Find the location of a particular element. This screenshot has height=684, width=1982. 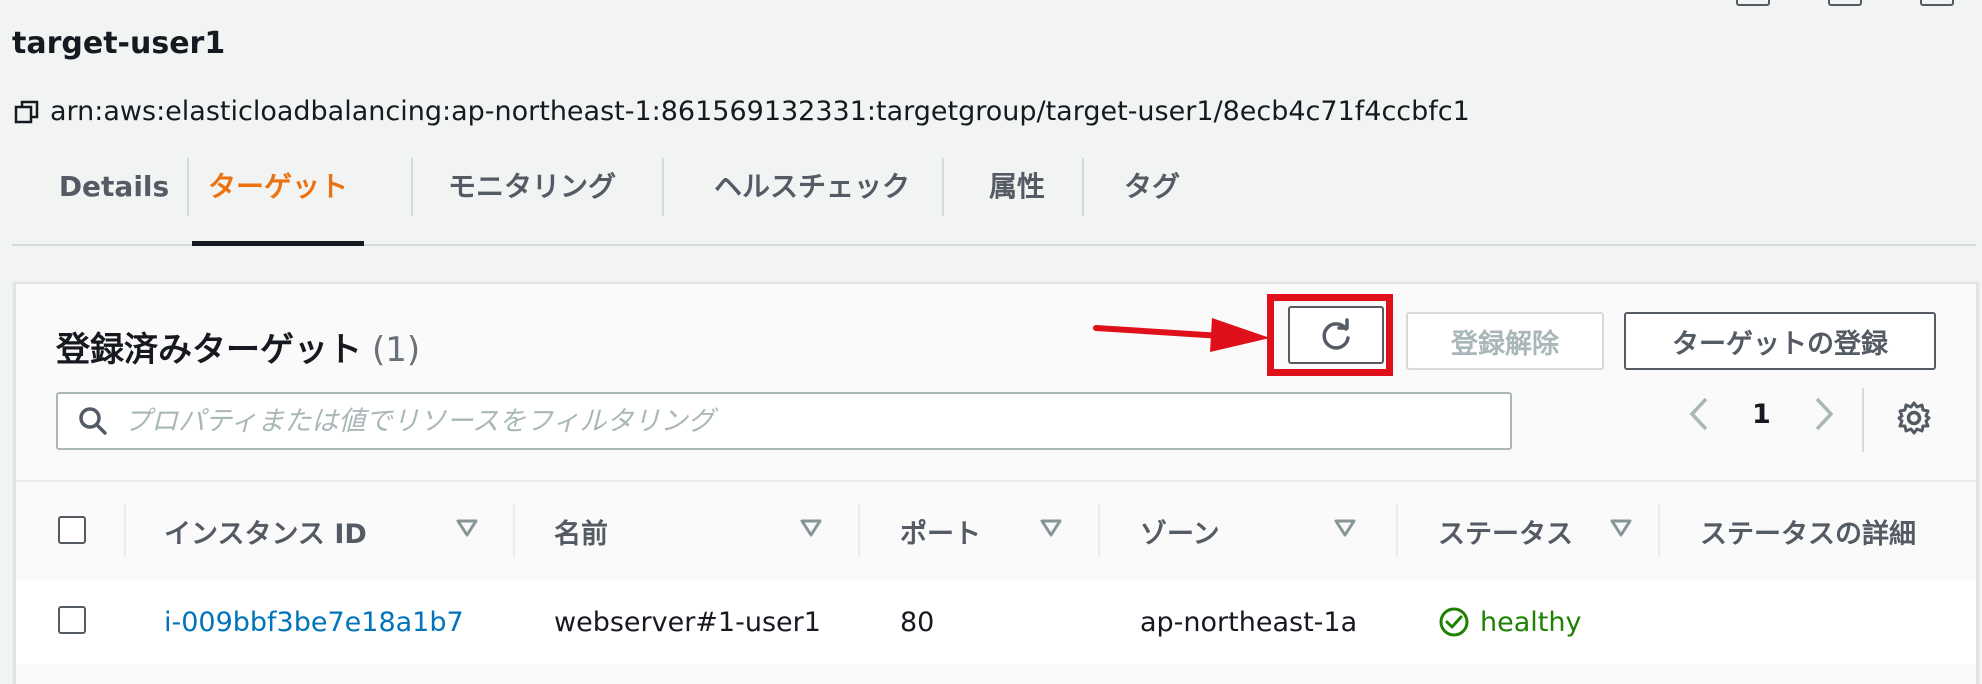

instance-id-link: i-009bbf3be7e18a1b7 is located at coordinates (314, 622).